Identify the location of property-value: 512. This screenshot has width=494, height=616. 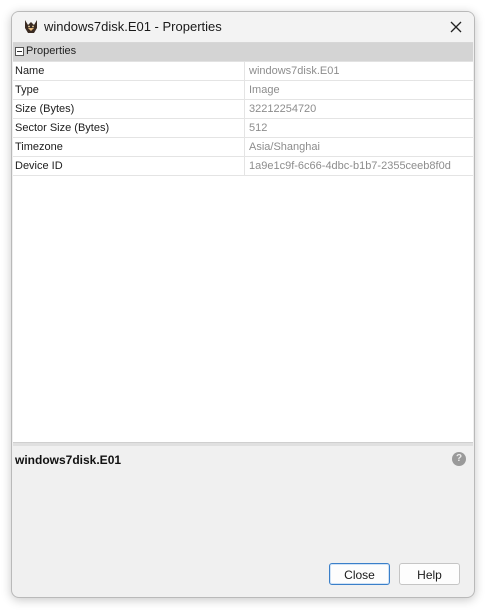
(359, 128).